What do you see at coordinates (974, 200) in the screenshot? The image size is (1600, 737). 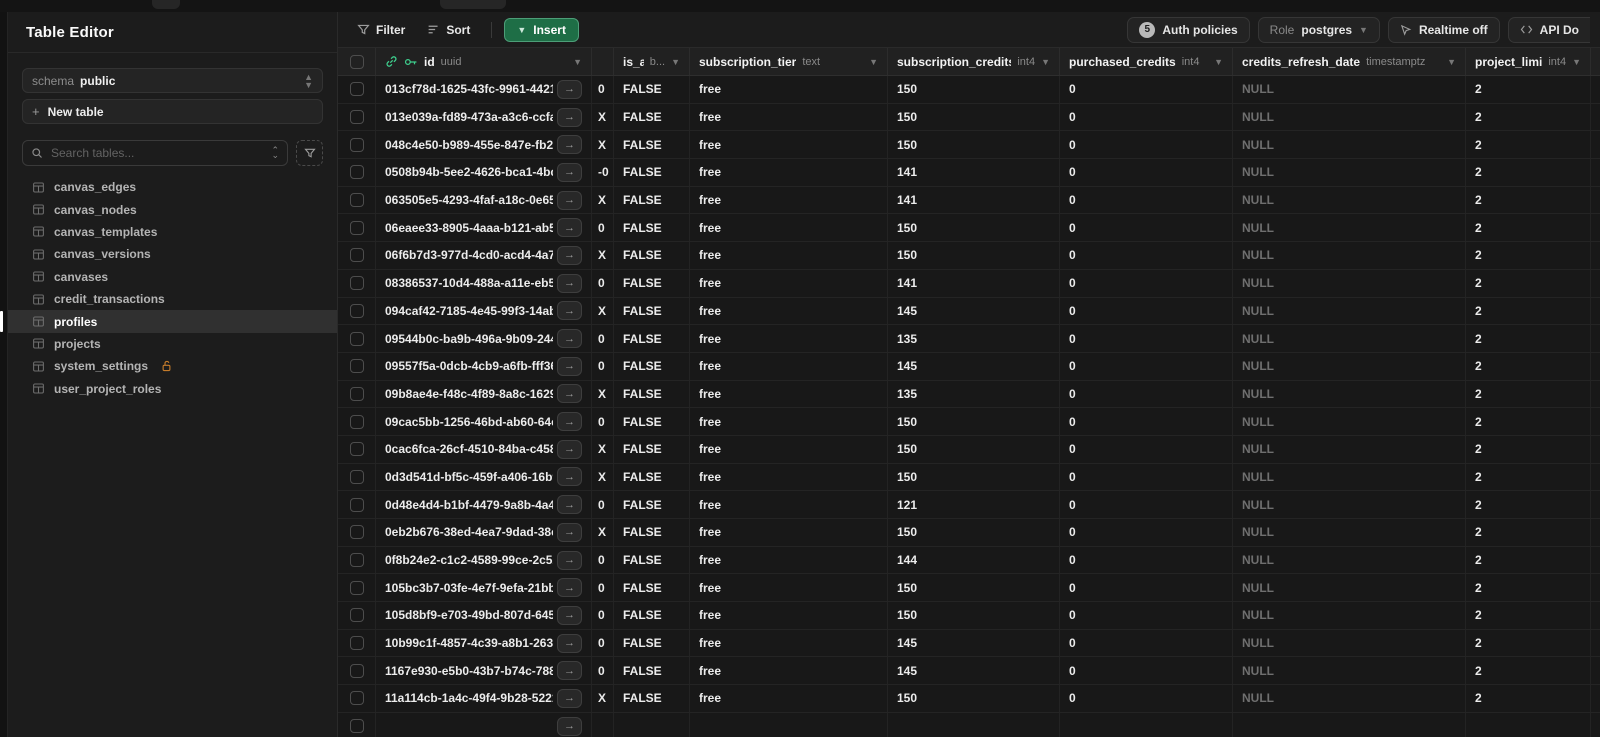 I see `cell-subcr: 141` at bounding box center [974, 200].